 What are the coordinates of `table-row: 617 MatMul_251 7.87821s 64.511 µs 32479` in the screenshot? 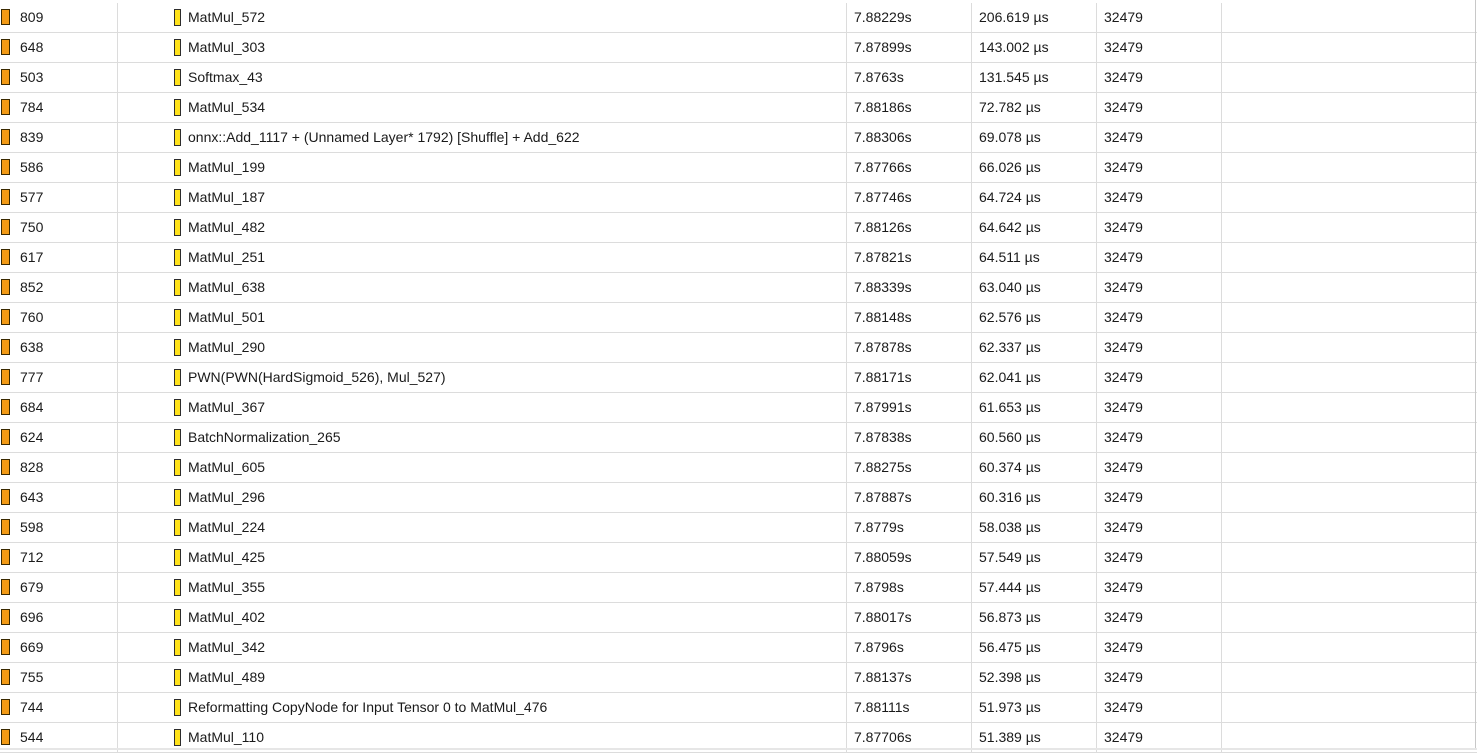 It's located at (738, 258).